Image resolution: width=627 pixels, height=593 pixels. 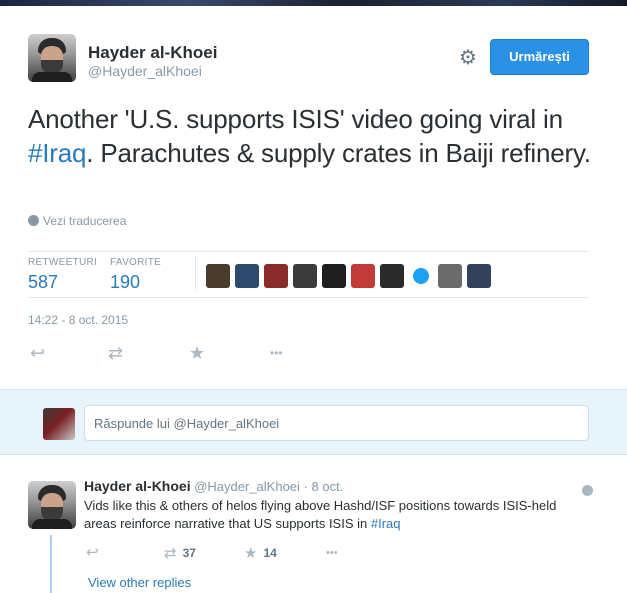 What do you see at coordinates (59, 424) in the screenshot?
I see `current-user-avatar` at bounding box center [59, 424].